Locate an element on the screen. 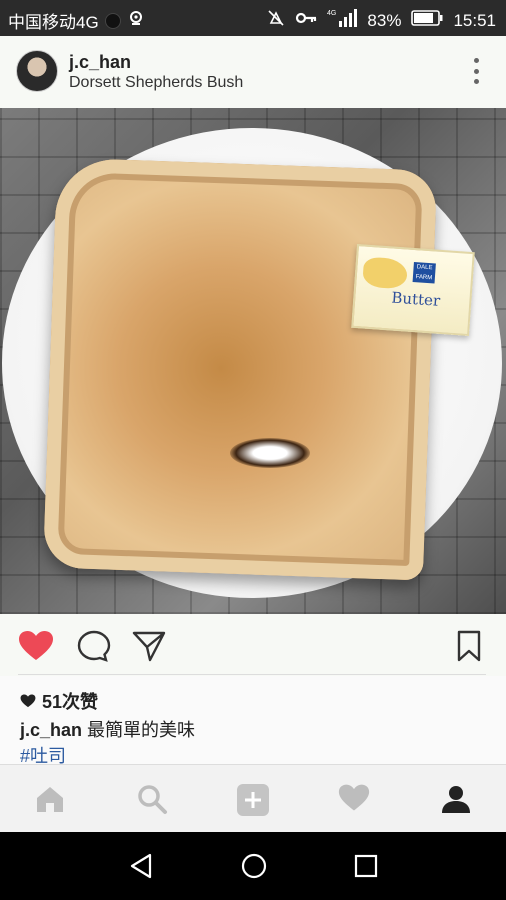 This screenshot has height=900, width=506. likes-count: 51次赞 is located at coordinates (59, 701).